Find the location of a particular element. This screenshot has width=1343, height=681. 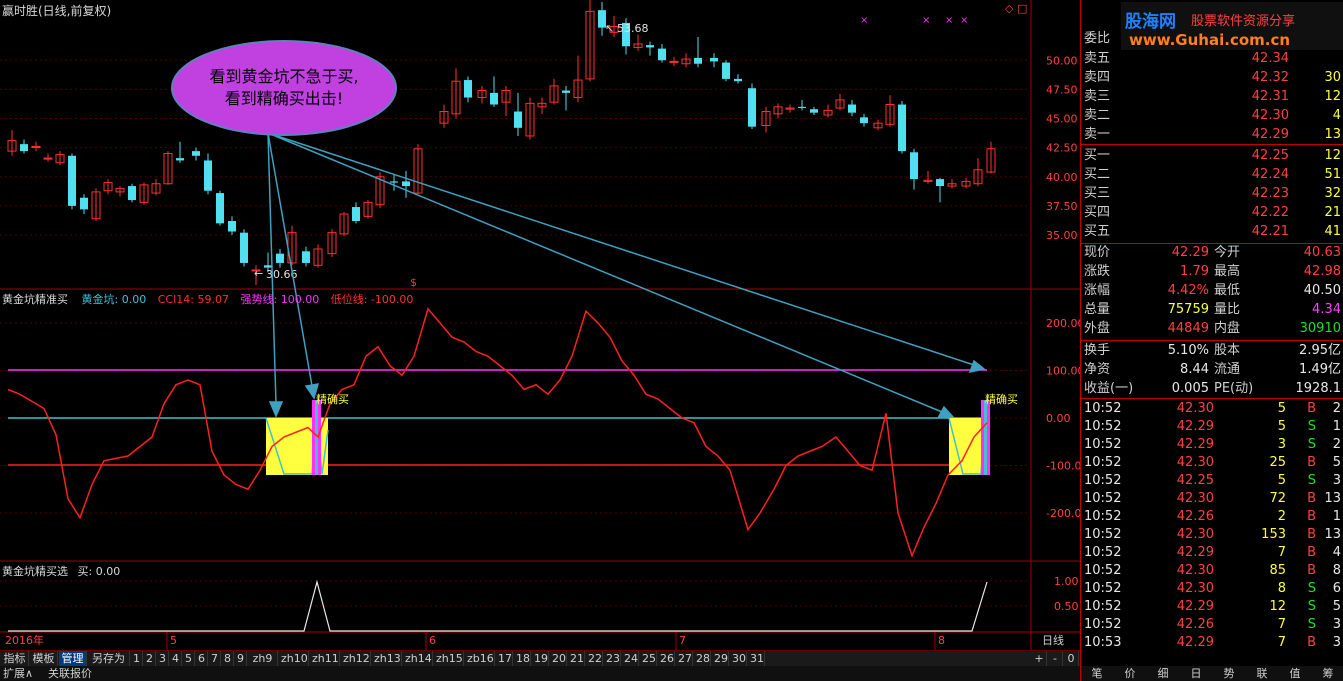

ask-label: 卖二 is located at coordinates (1097, 115).